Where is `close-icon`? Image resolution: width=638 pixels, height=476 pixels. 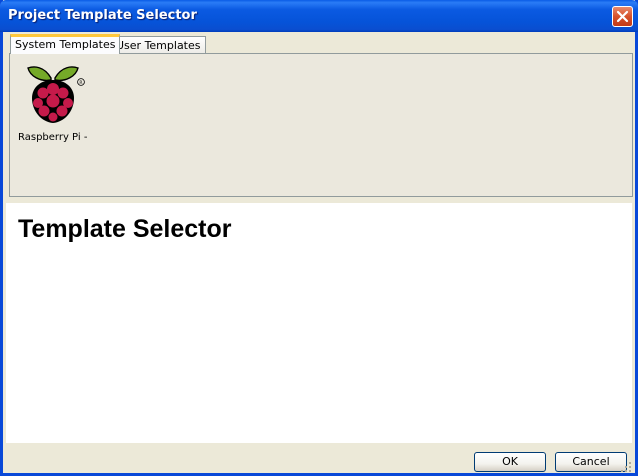
close-icon is located at coordinates (622, 16).